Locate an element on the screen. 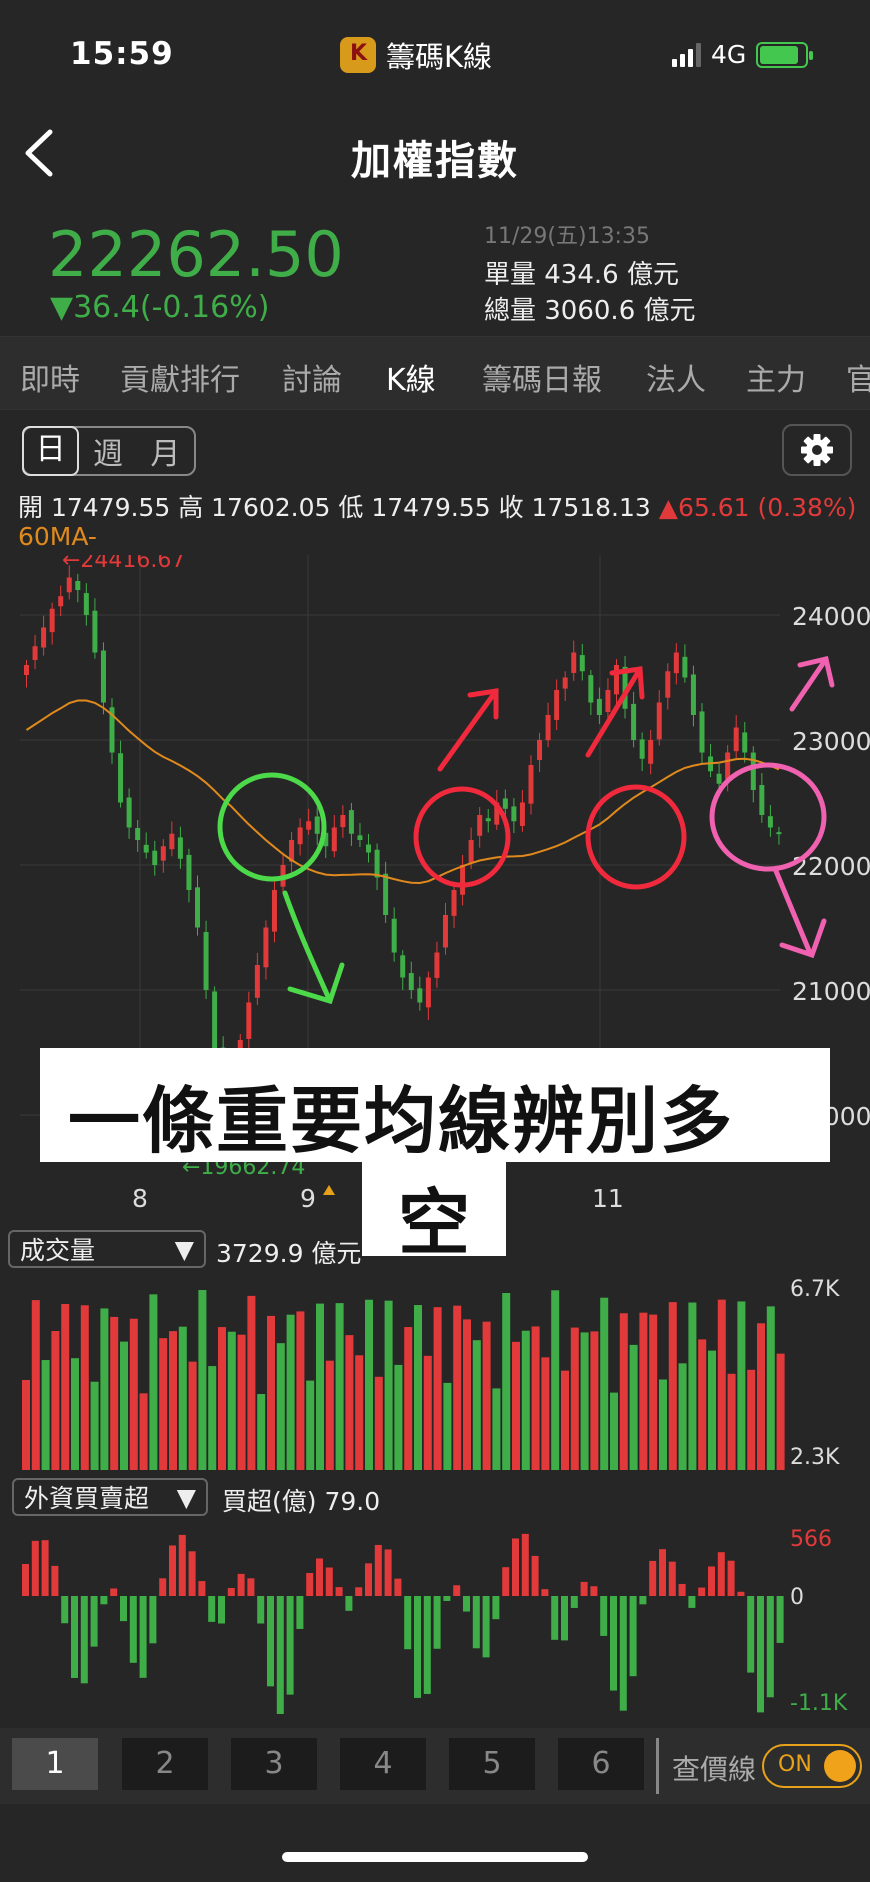 The width and height of the screenshot is (870, 1882). tab-institutional: 法人 is located at coordinates (676, 377).